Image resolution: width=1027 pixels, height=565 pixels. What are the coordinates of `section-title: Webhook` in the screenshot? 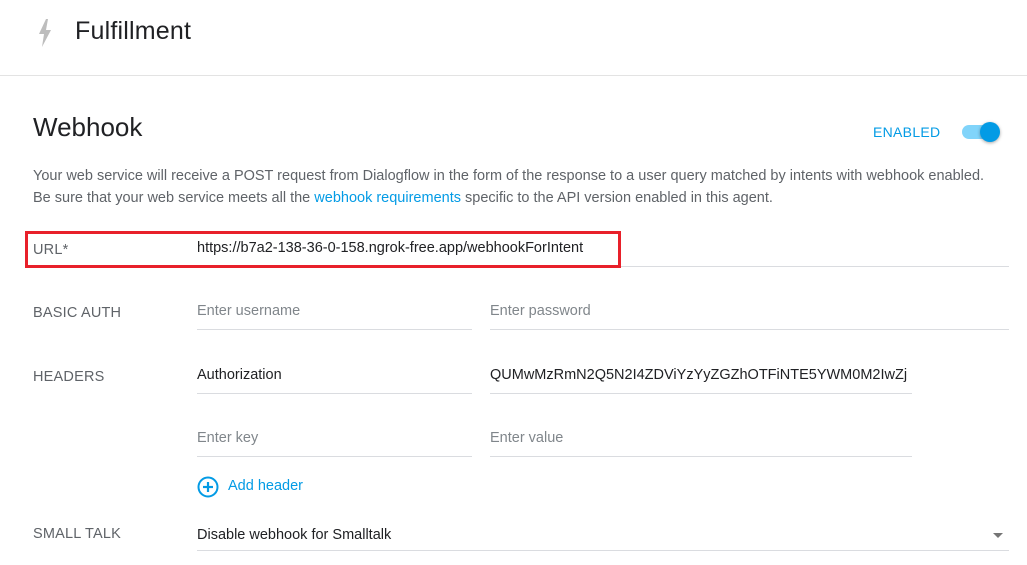 It's located at (88, 127).